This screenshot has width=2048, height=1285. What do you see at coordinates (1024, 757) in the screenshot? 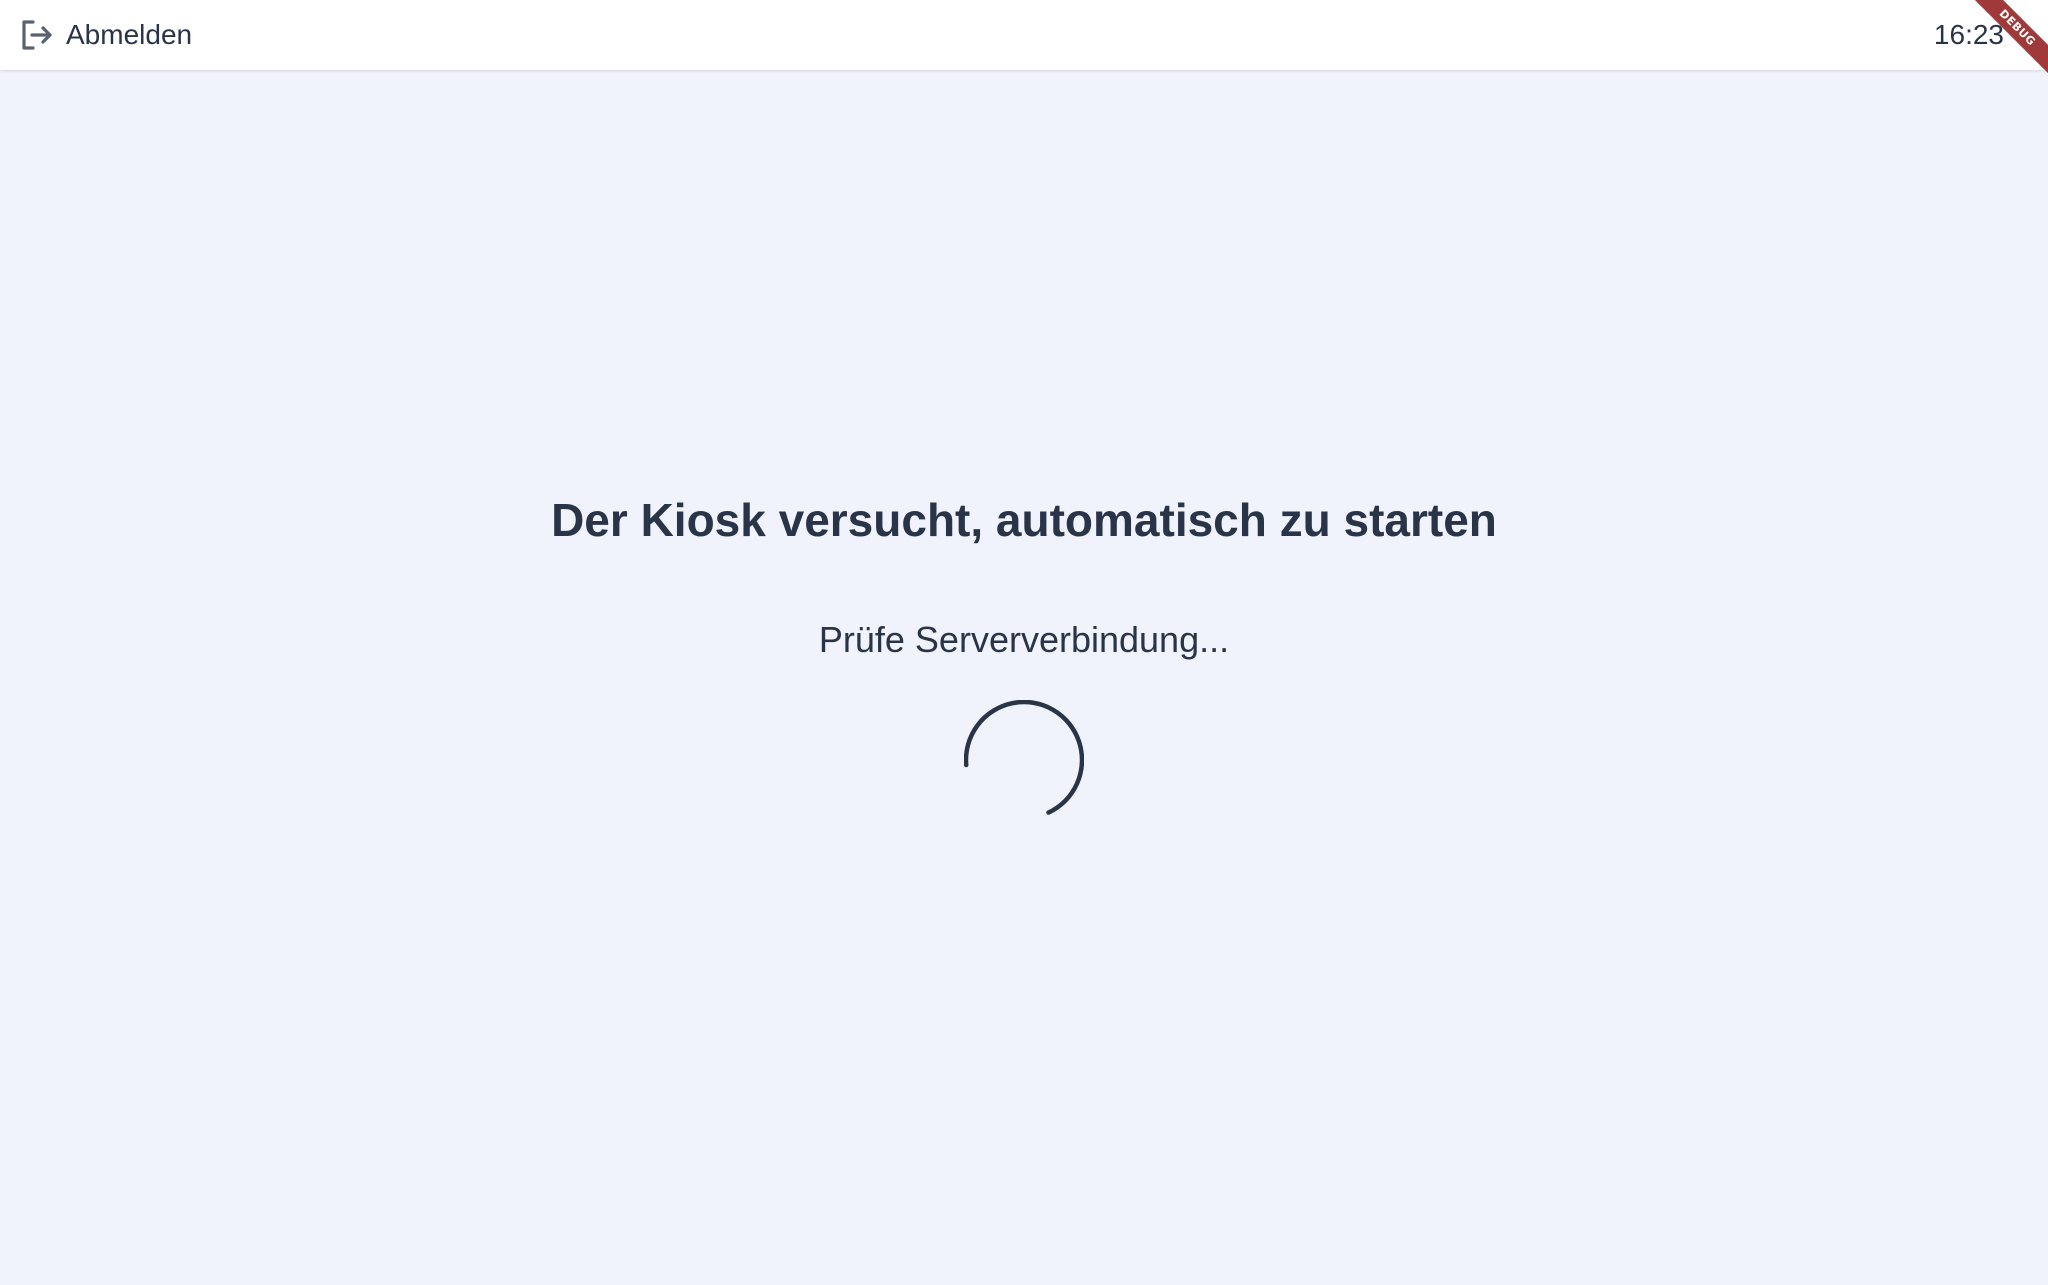
I see `loading-spinner` at bounding box center [1024, 757].